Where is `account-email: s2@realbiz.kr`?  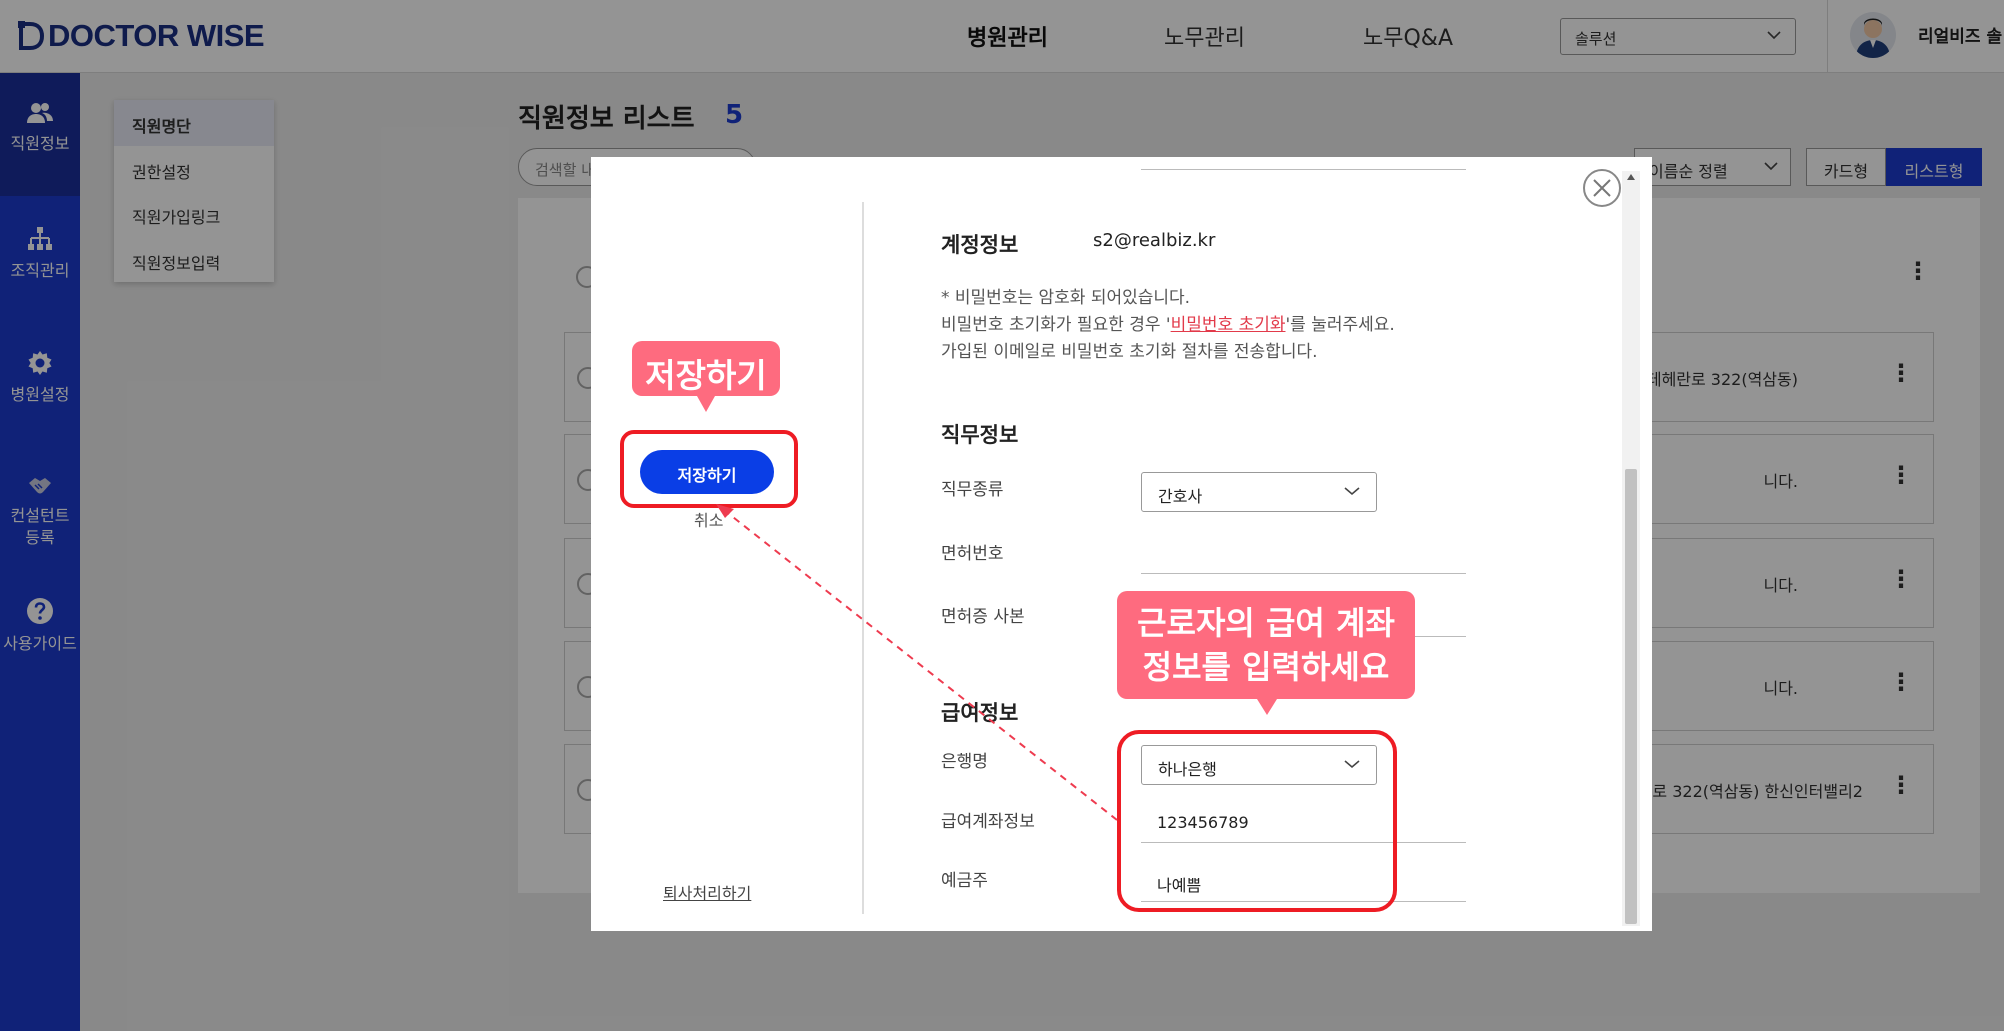
account-email: s2@realbiz.kr is located at coordinates (1154, 240).